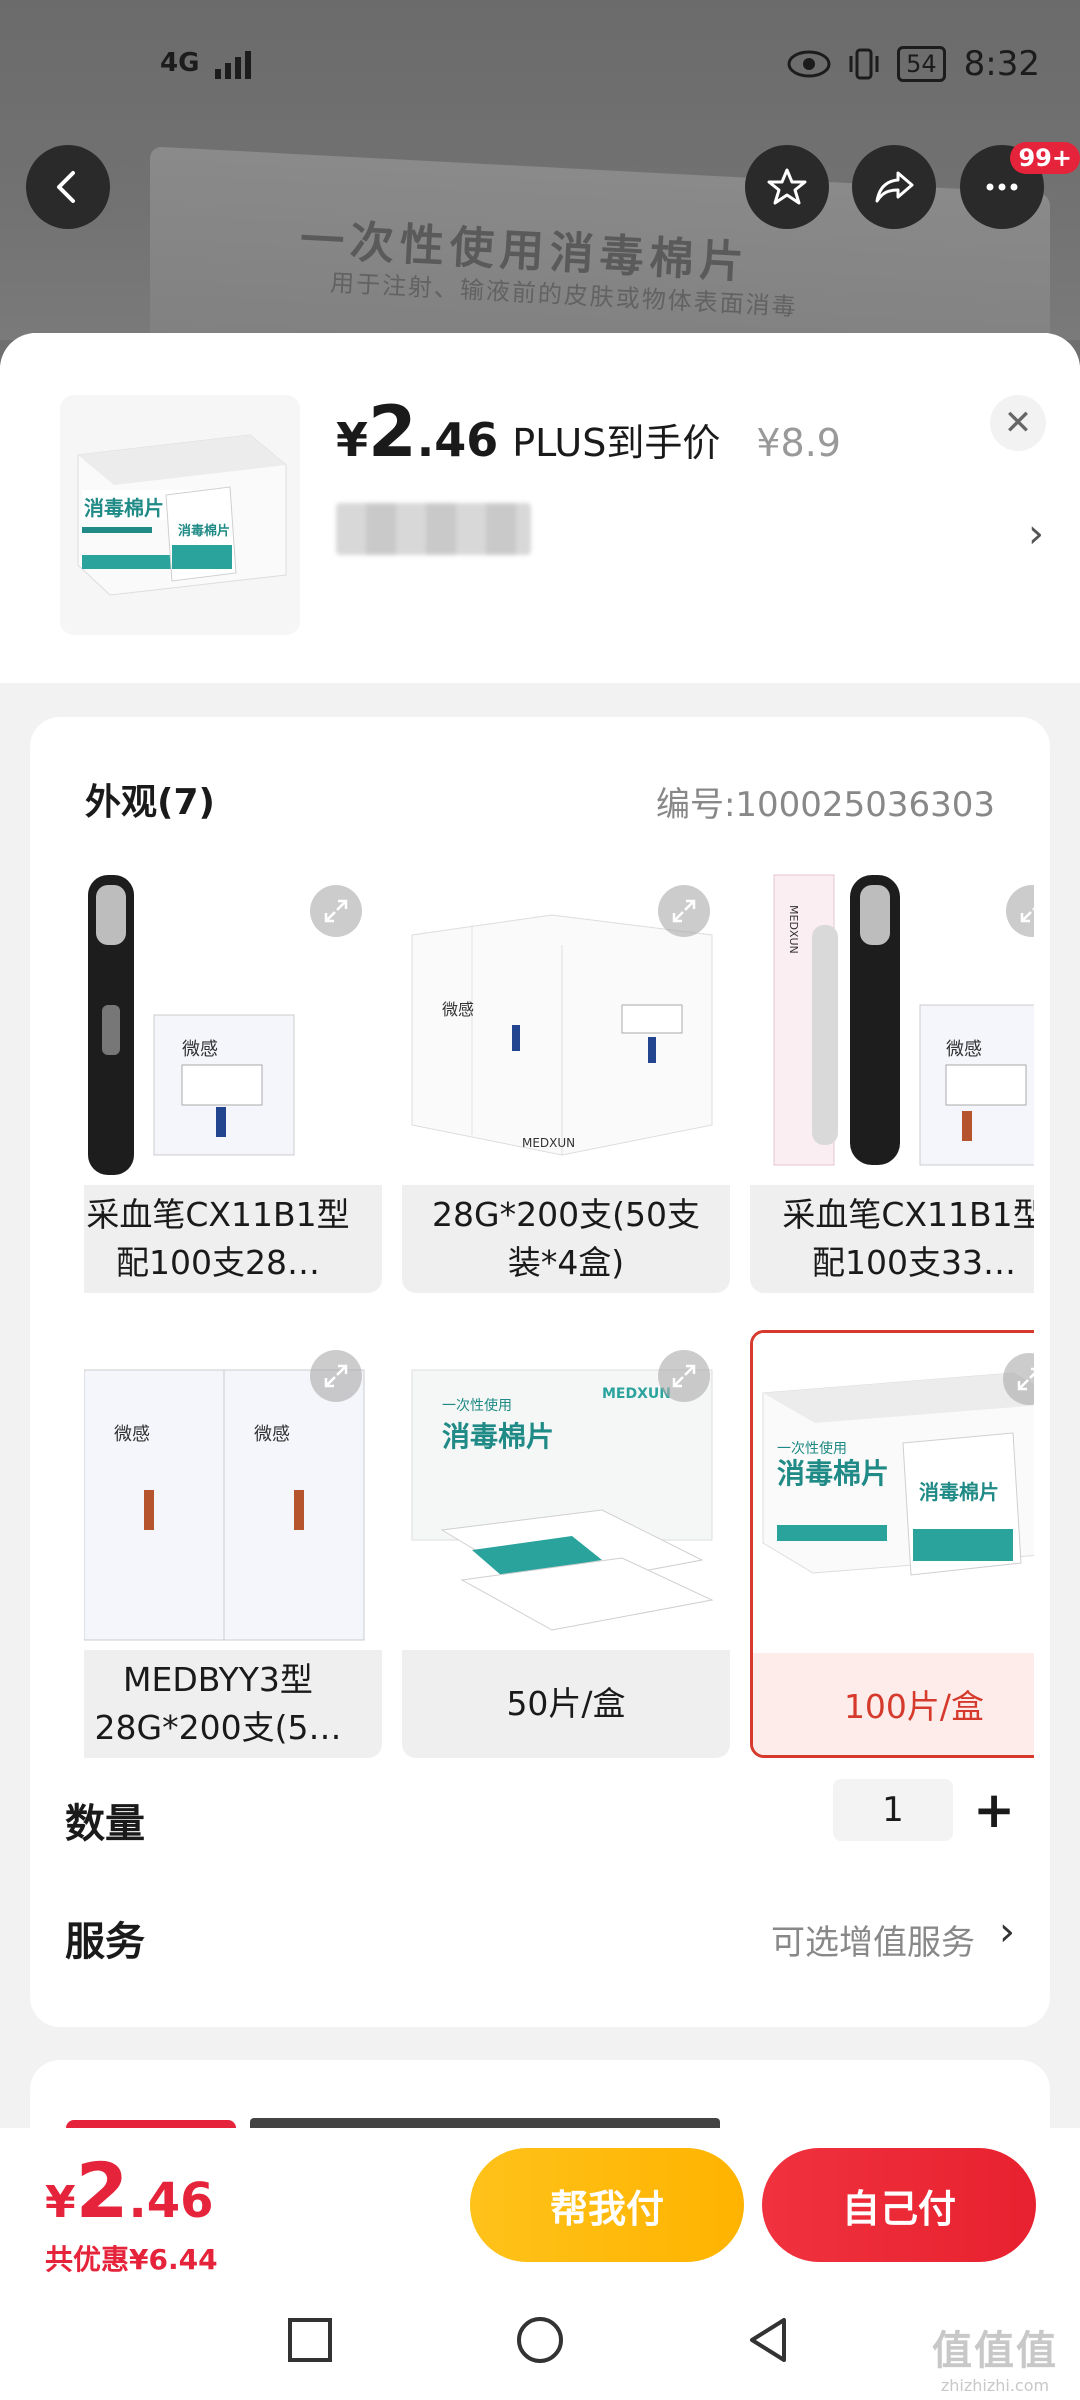 The image size is (1080, 2400). What do you see at coordinates (150, 802) in the screenshot?
I see `appearance-title: 外观(7)` at bounding box center [150, 802].